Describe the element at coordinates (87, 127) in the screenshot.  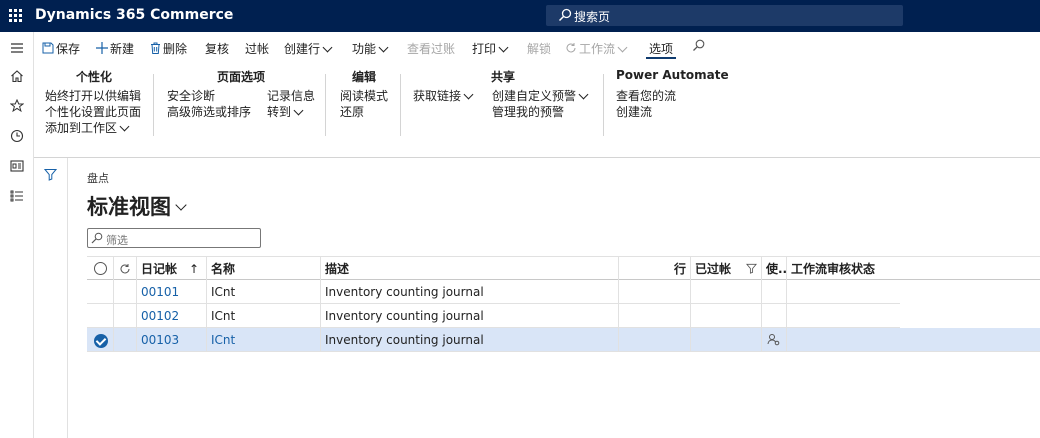
I see `add-to-workspace-item: 添加到工作区` at that location.